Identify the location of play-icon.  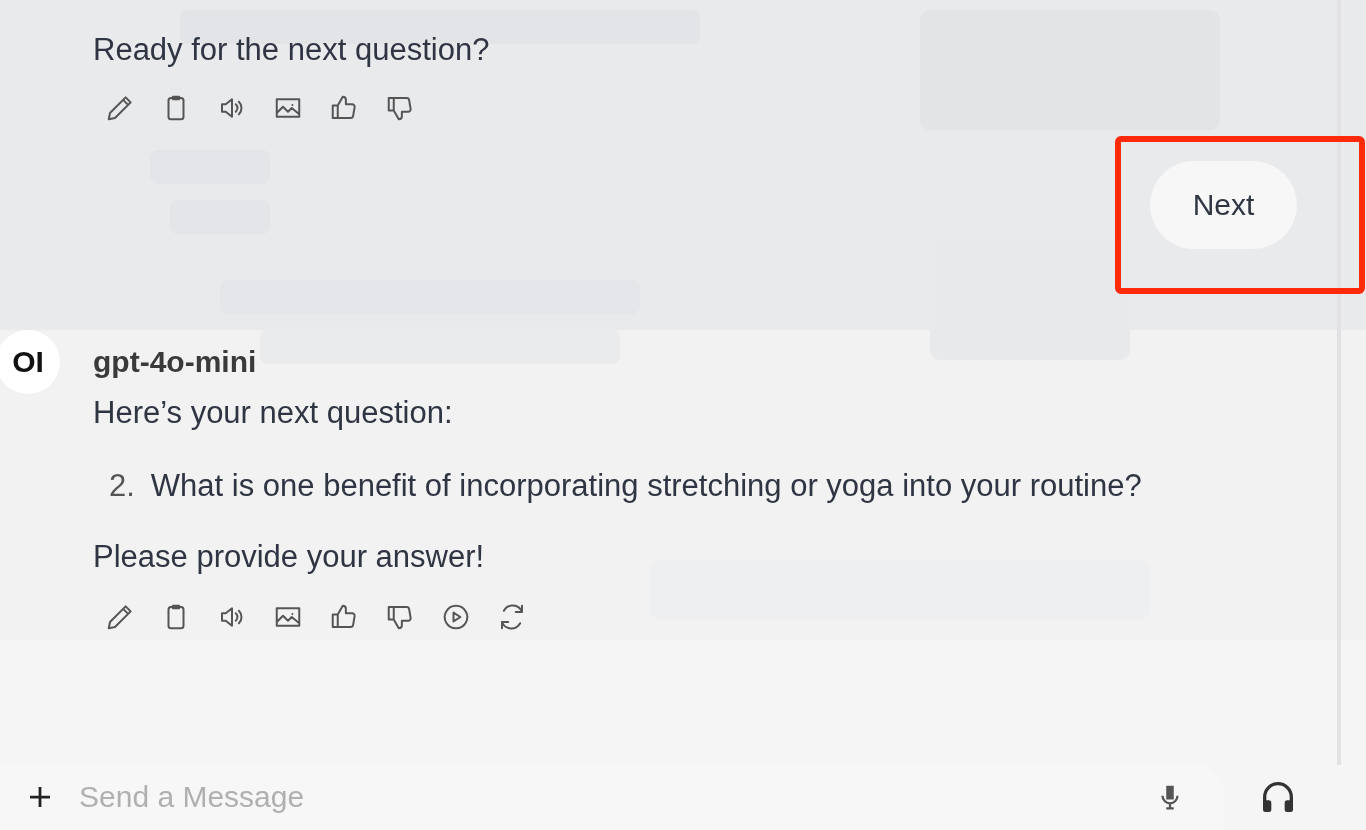
(456, 617).